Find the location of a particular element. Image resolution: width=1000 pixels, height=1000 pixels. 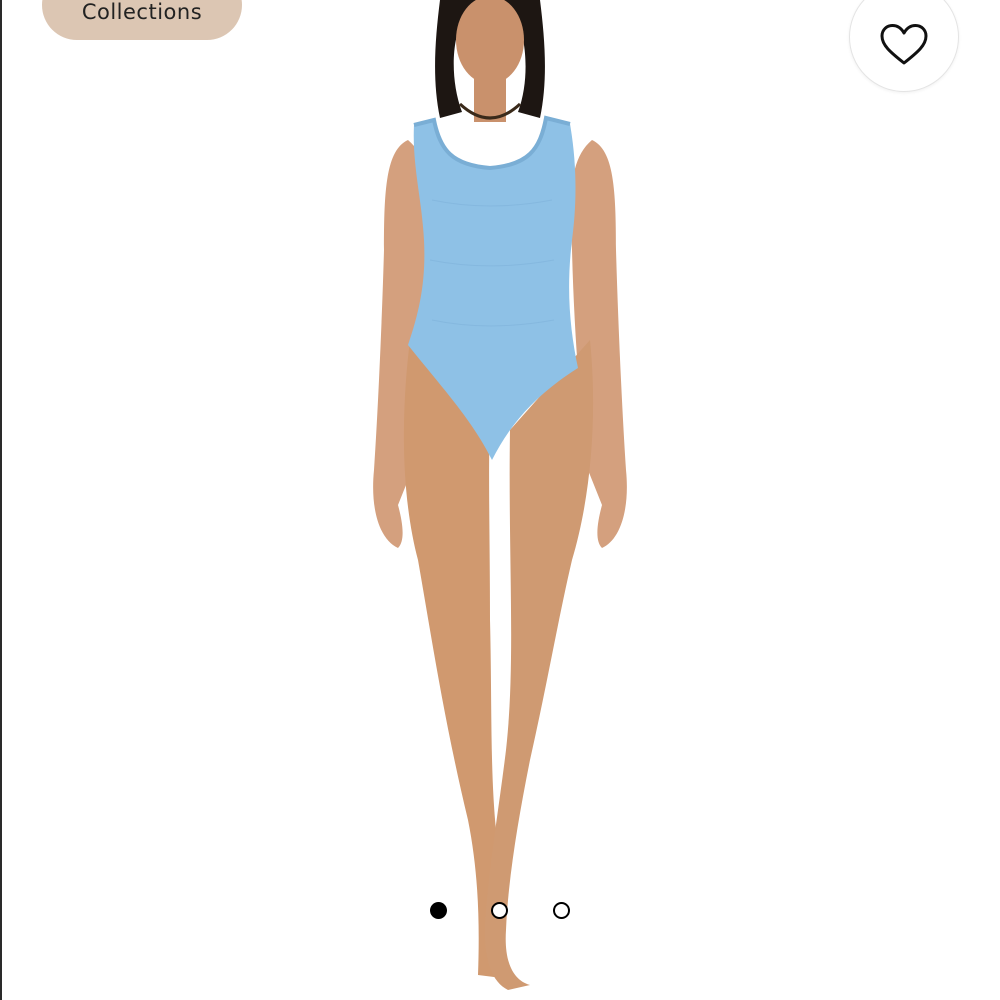

like-button is located at coordinates (904, 46).